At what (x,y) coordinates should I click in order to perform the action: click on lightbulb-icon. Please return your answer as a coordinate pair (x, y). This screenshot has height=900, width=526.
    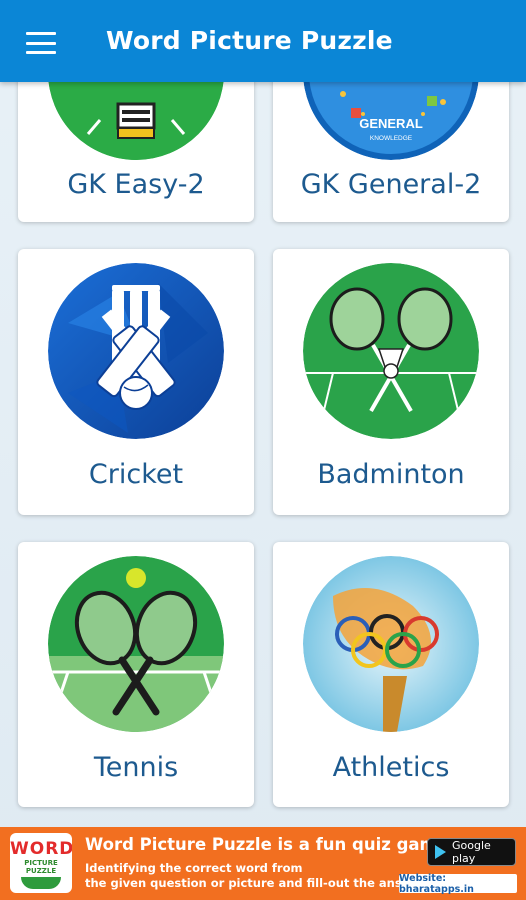
    Looking at the image, I should click on (136, 121).